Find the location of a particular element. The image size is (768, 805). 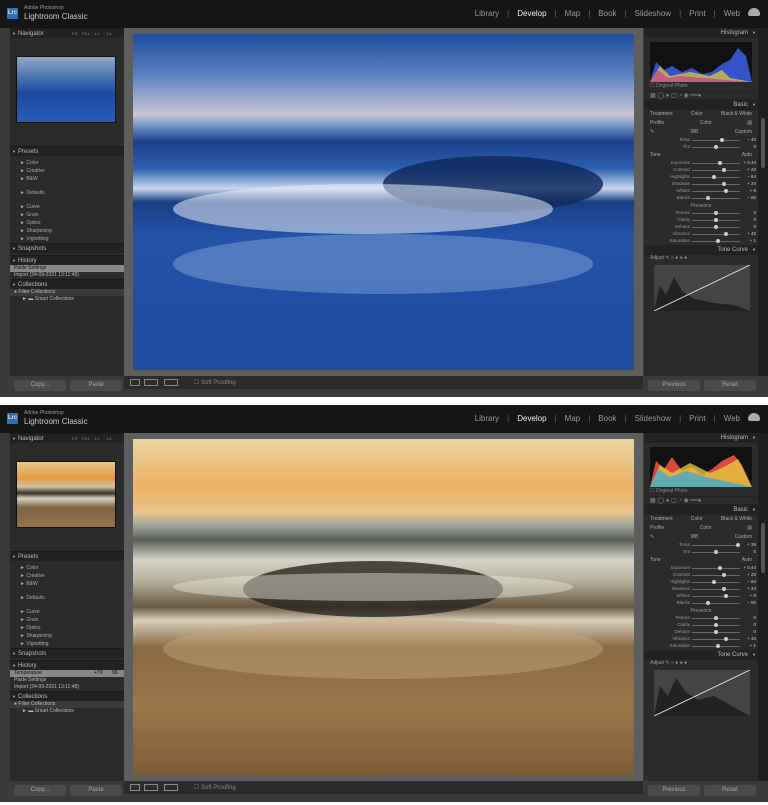

profile-browser-icon: ▤ is located at coordinates (749, 528).